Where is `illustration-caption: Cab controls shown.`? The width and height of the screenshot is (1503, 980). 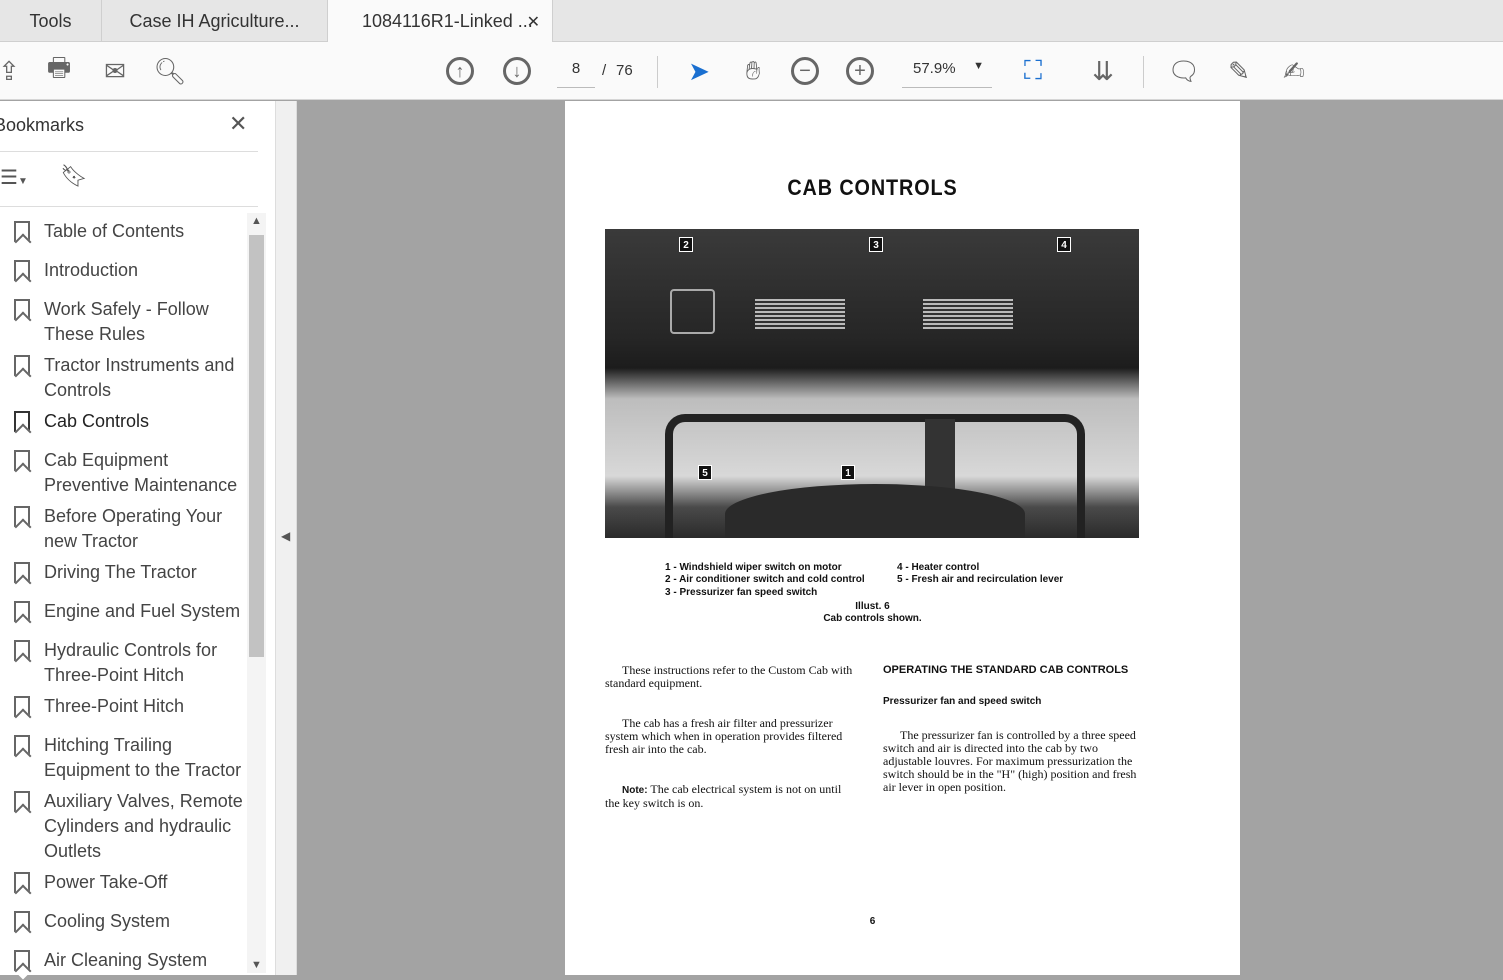
illustration-caption: Cab controls shown. is located at coordinates (872, 618).